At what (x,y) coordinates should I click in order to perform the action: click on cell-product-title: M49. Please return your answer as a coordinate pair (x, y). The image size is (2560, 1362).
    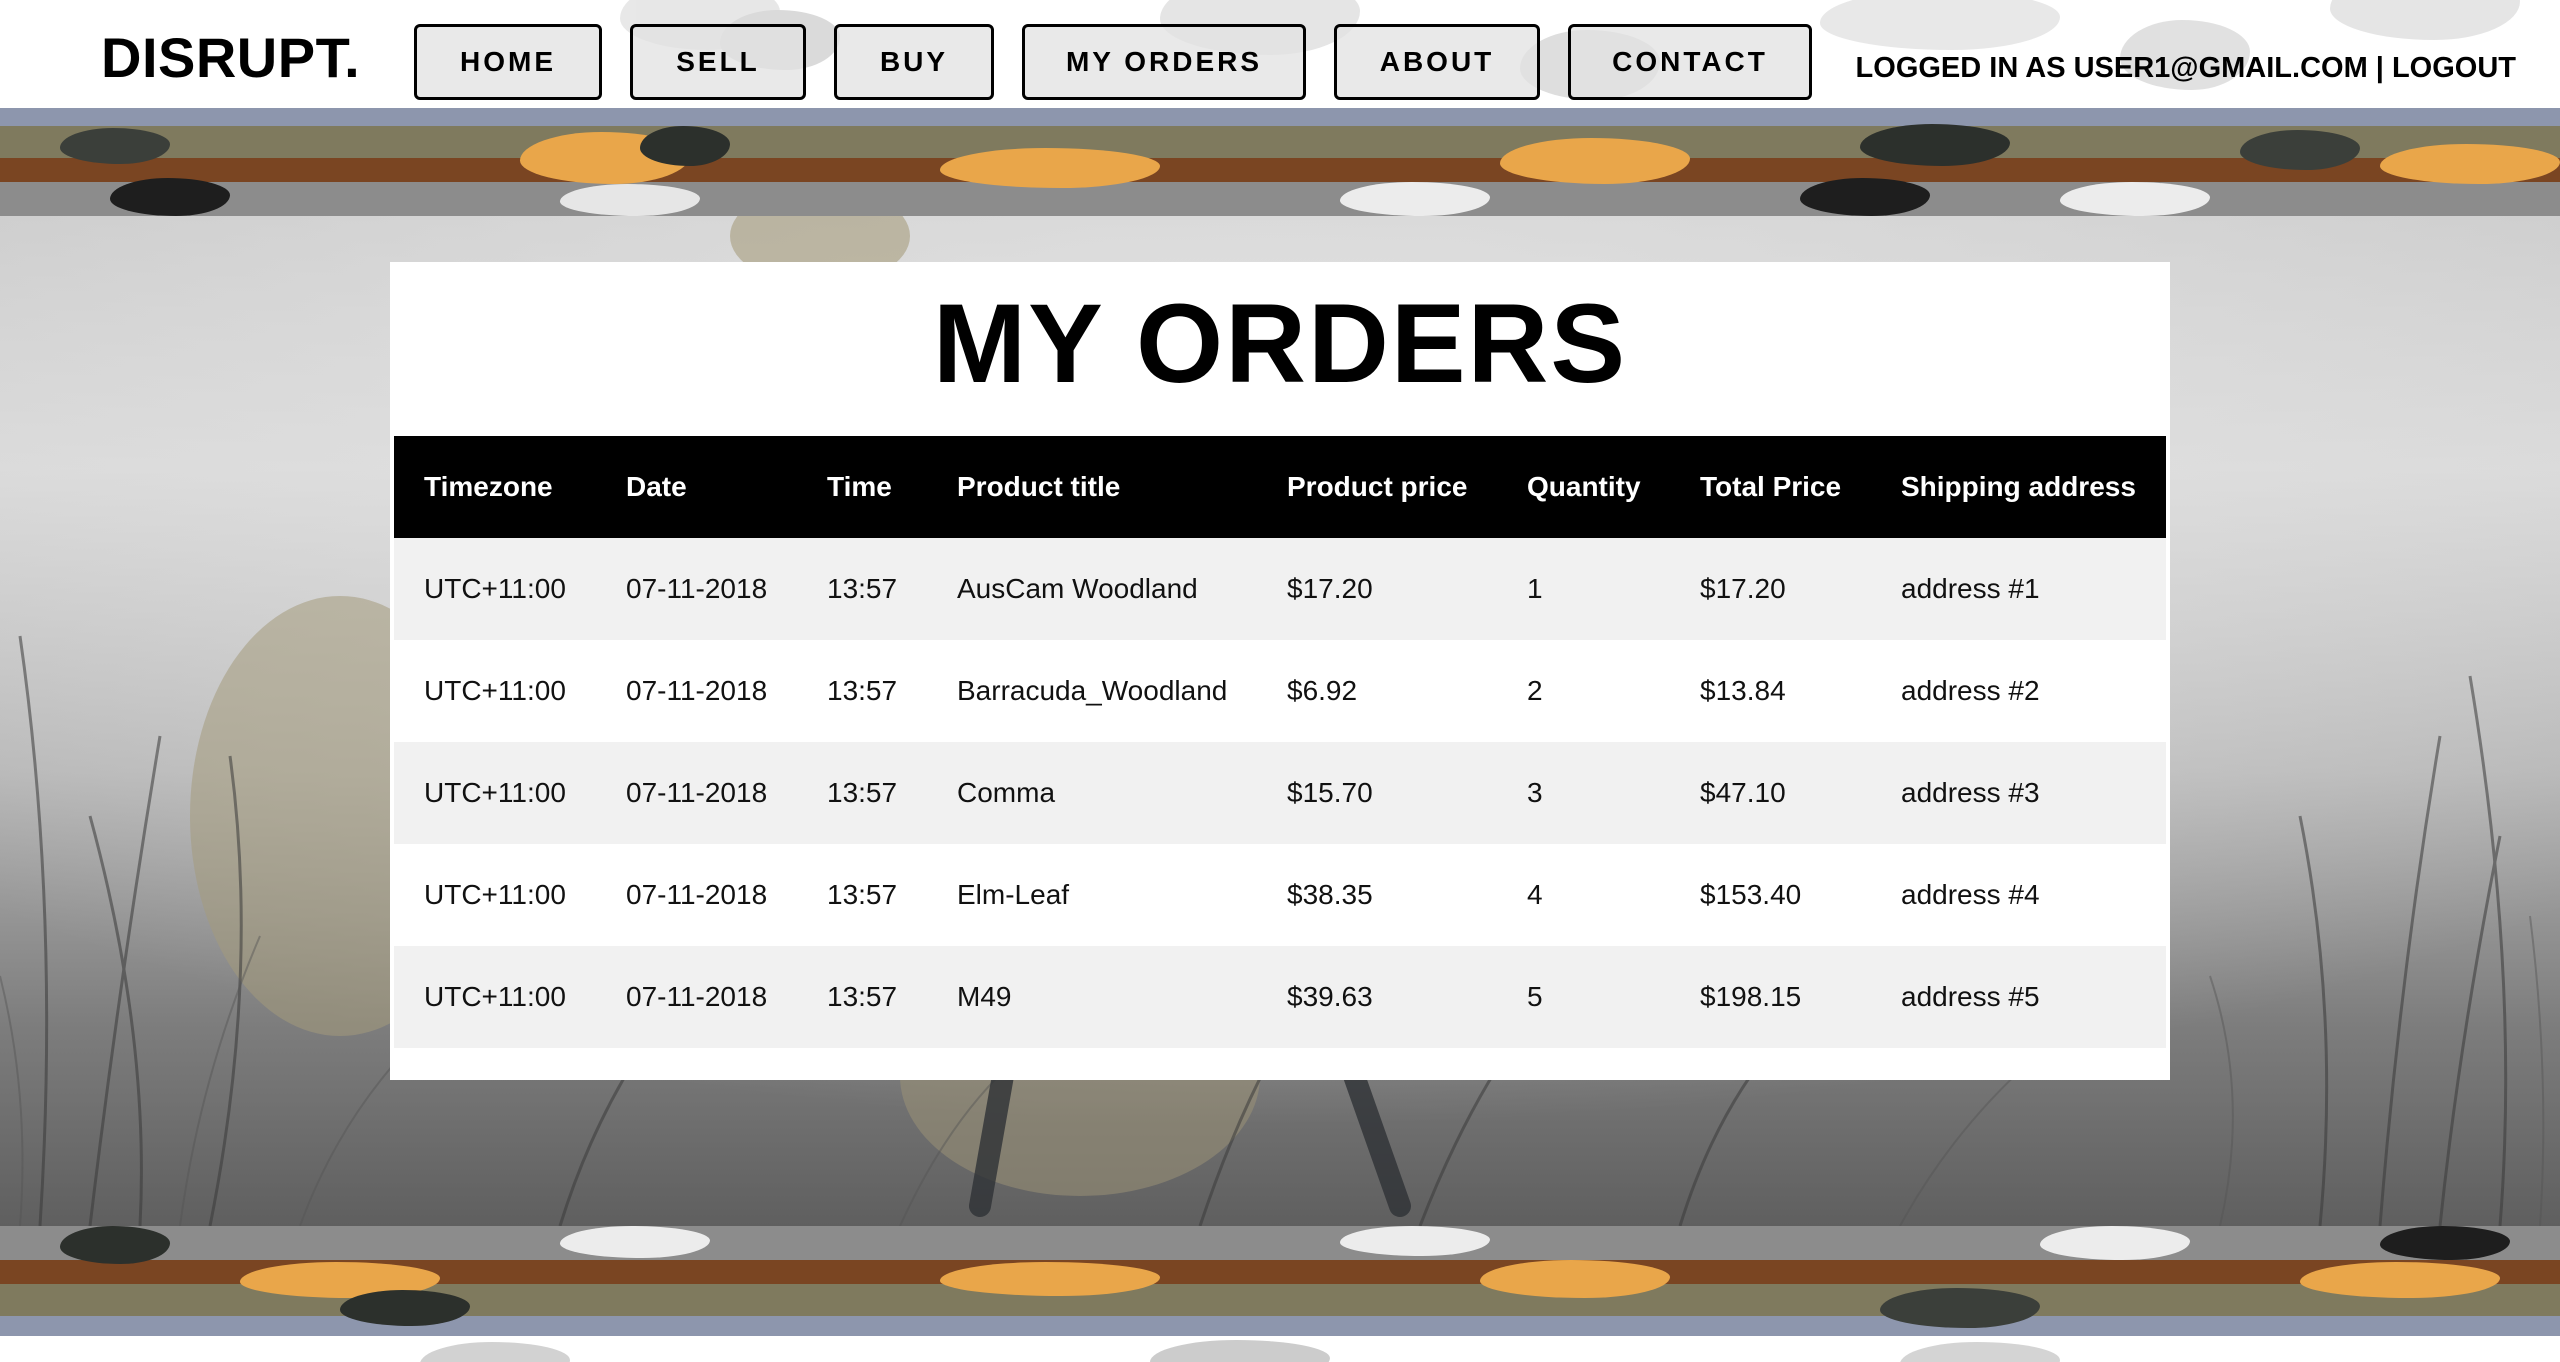
    Looking at the image, I should click on (1092, 997).